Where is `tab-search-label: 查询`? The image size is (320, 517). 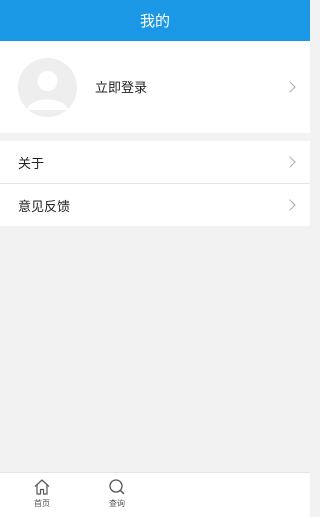 tab-search-label: 查询 is located at coordinates (117, 503).